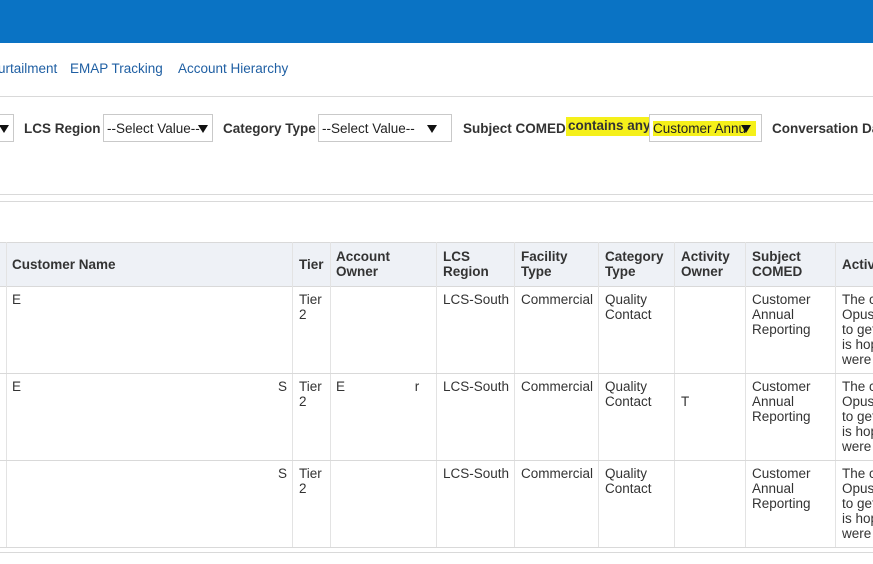 The image size is (873, 564). I want to click on subject-comed-label: Subject COMED, so click(514, 128).